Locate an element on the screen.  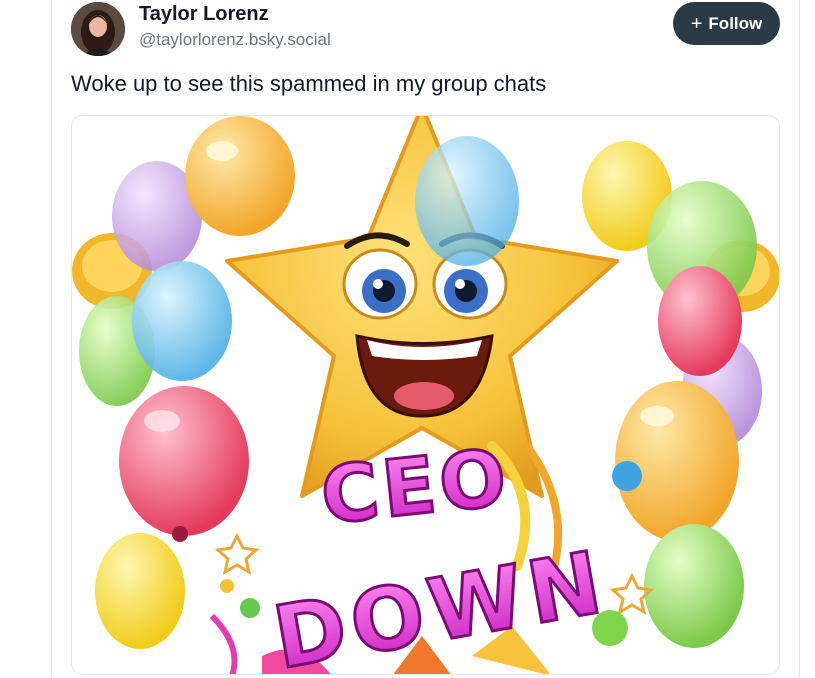
avatar is located at coordinates (98, 29).